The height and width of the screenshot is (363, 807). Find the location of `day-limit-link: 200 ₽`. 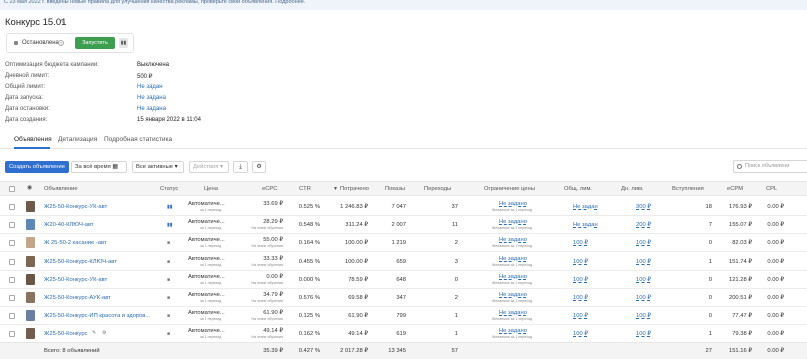

day-limit-link: 200 ₽ is located at coordinates (643, 225).